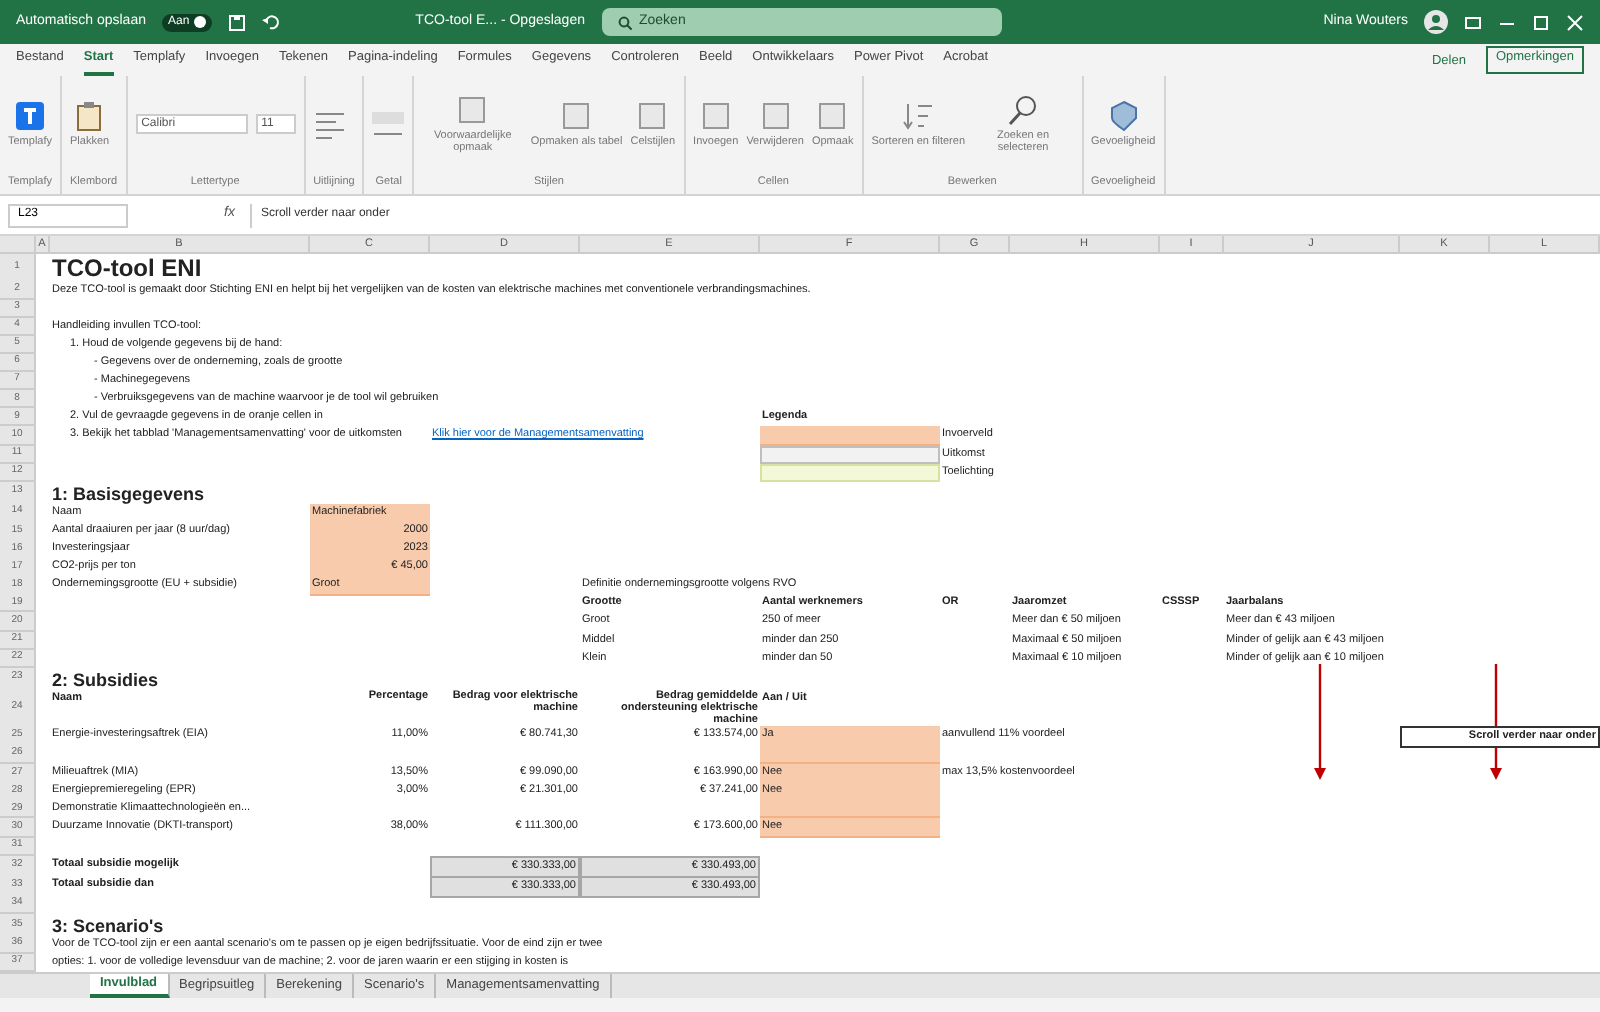  Describe the element at coordinates (1320, 724) in the screenshot. I see `down-arrow` at that location.